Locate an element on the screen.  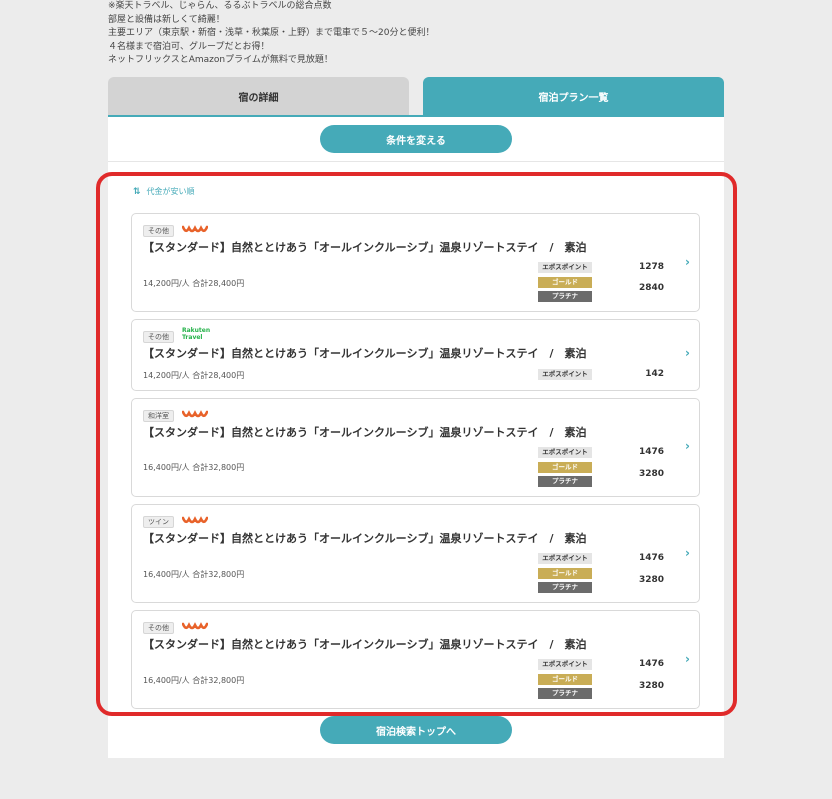
change-conditions-button: 条件を変える is located at coordinates (416, 139).